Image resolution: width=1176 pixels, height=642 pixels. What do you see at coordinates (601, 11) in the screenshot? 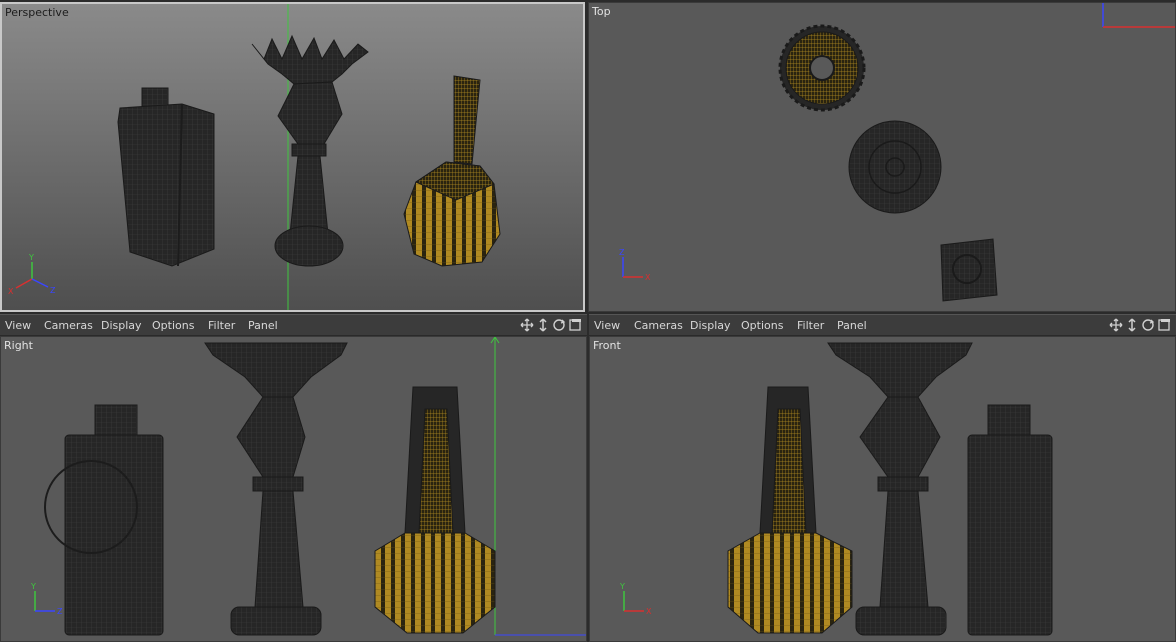
I see `viewport-label: Top` at bounding box center [601, 11].